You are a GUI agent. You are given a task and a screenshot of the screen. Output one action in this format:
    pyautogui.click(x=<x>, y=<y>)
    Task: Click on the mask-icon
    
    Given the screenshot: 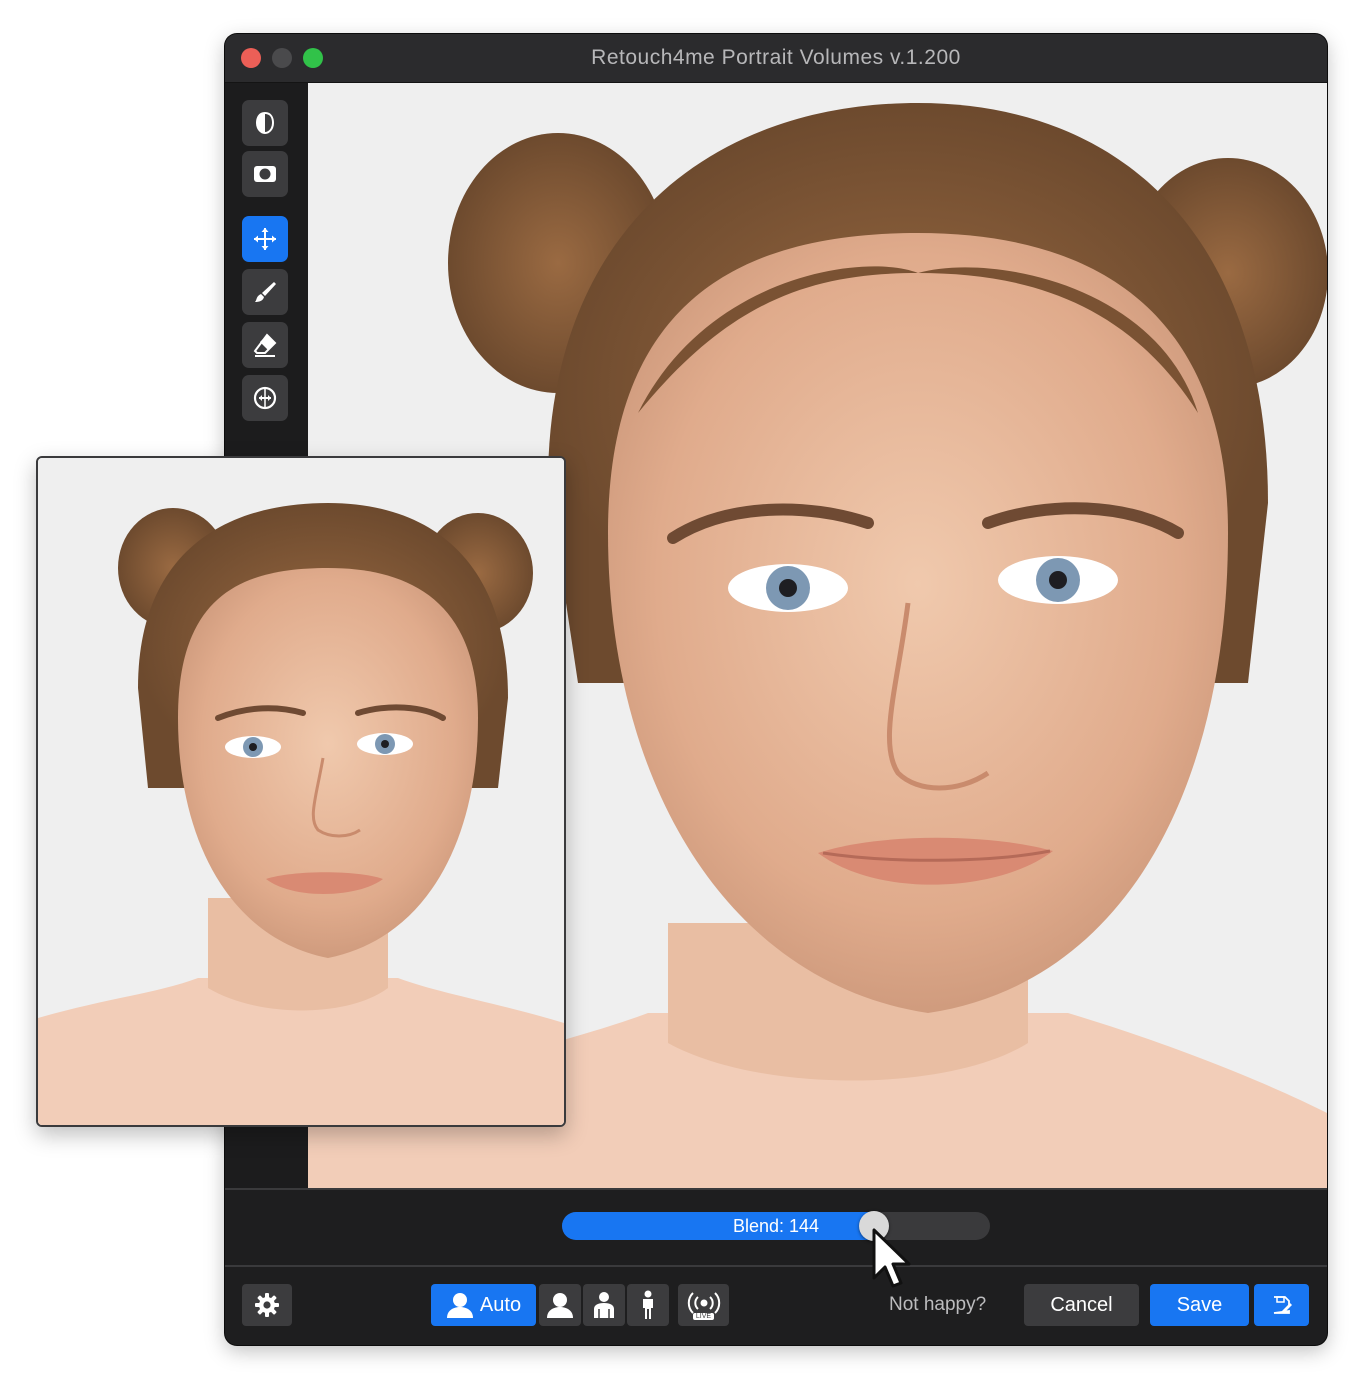 What is the action you would take?
    pyautogui.click(x=265, y=174)
    